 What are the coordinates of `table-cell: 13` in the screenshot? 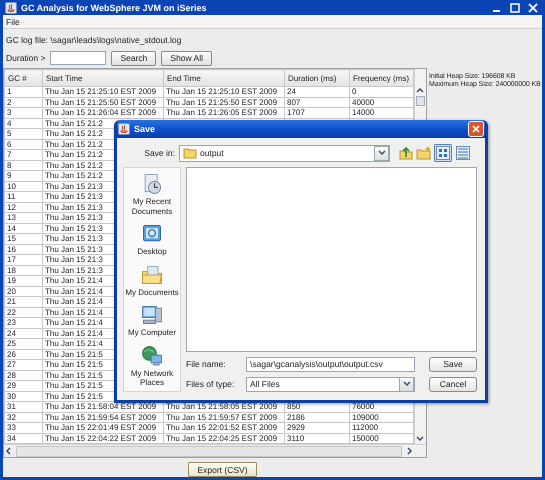 It's located at (23, 217).